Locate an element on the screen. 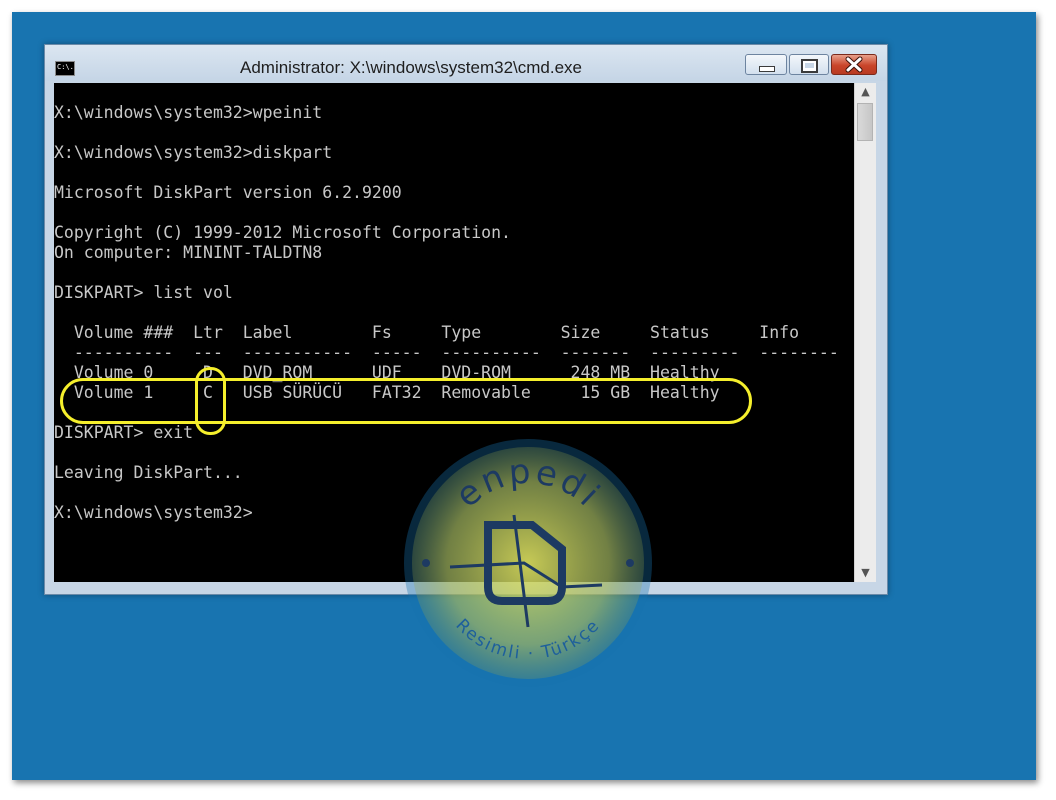  watermark-tagline: Resimli · Türkçe is located at coordinates (527, 639).